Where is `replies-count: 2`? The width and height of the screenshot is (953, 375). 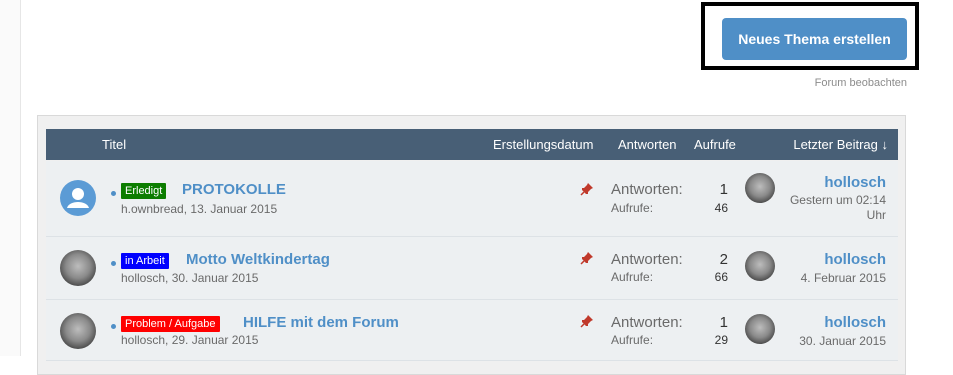
replies-count: 2 is located at coordinates (723, 259).